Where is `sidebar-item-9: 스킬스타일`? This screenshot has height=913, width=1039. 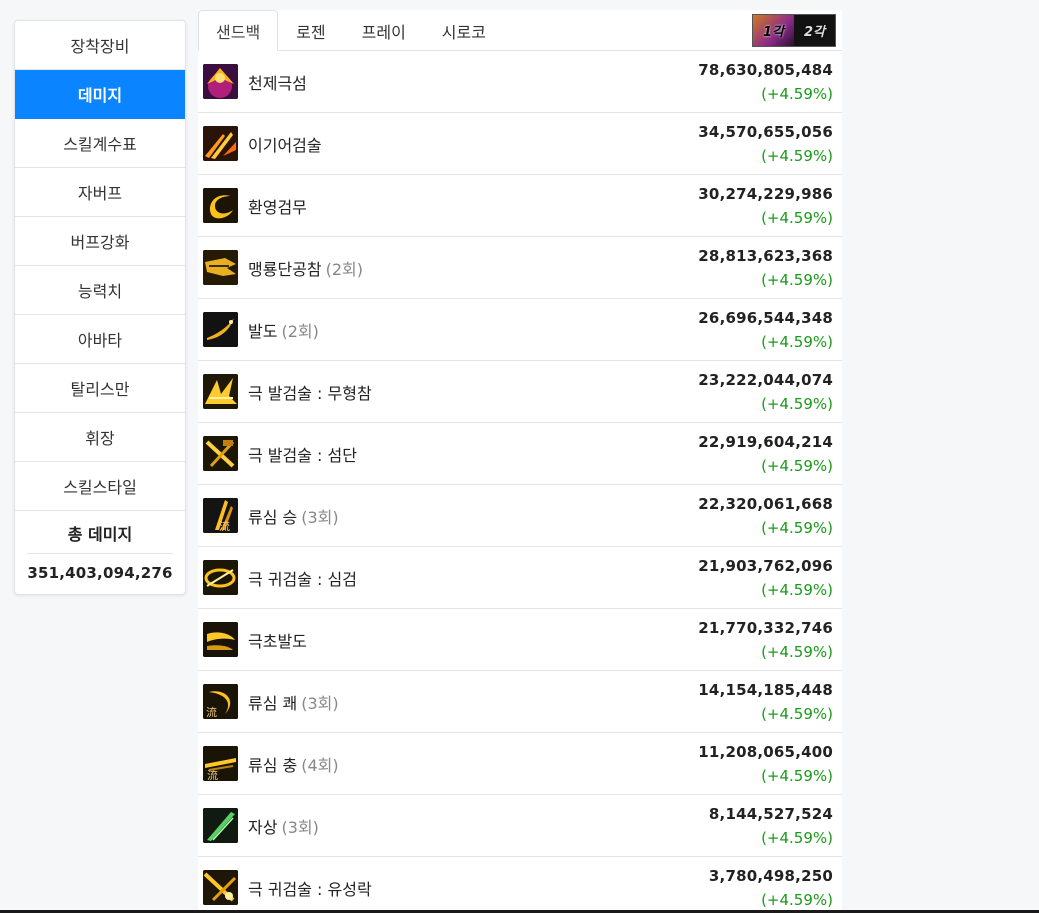 sidebar-item-9: 스킬스타일 is located at coordinates (100, 486).